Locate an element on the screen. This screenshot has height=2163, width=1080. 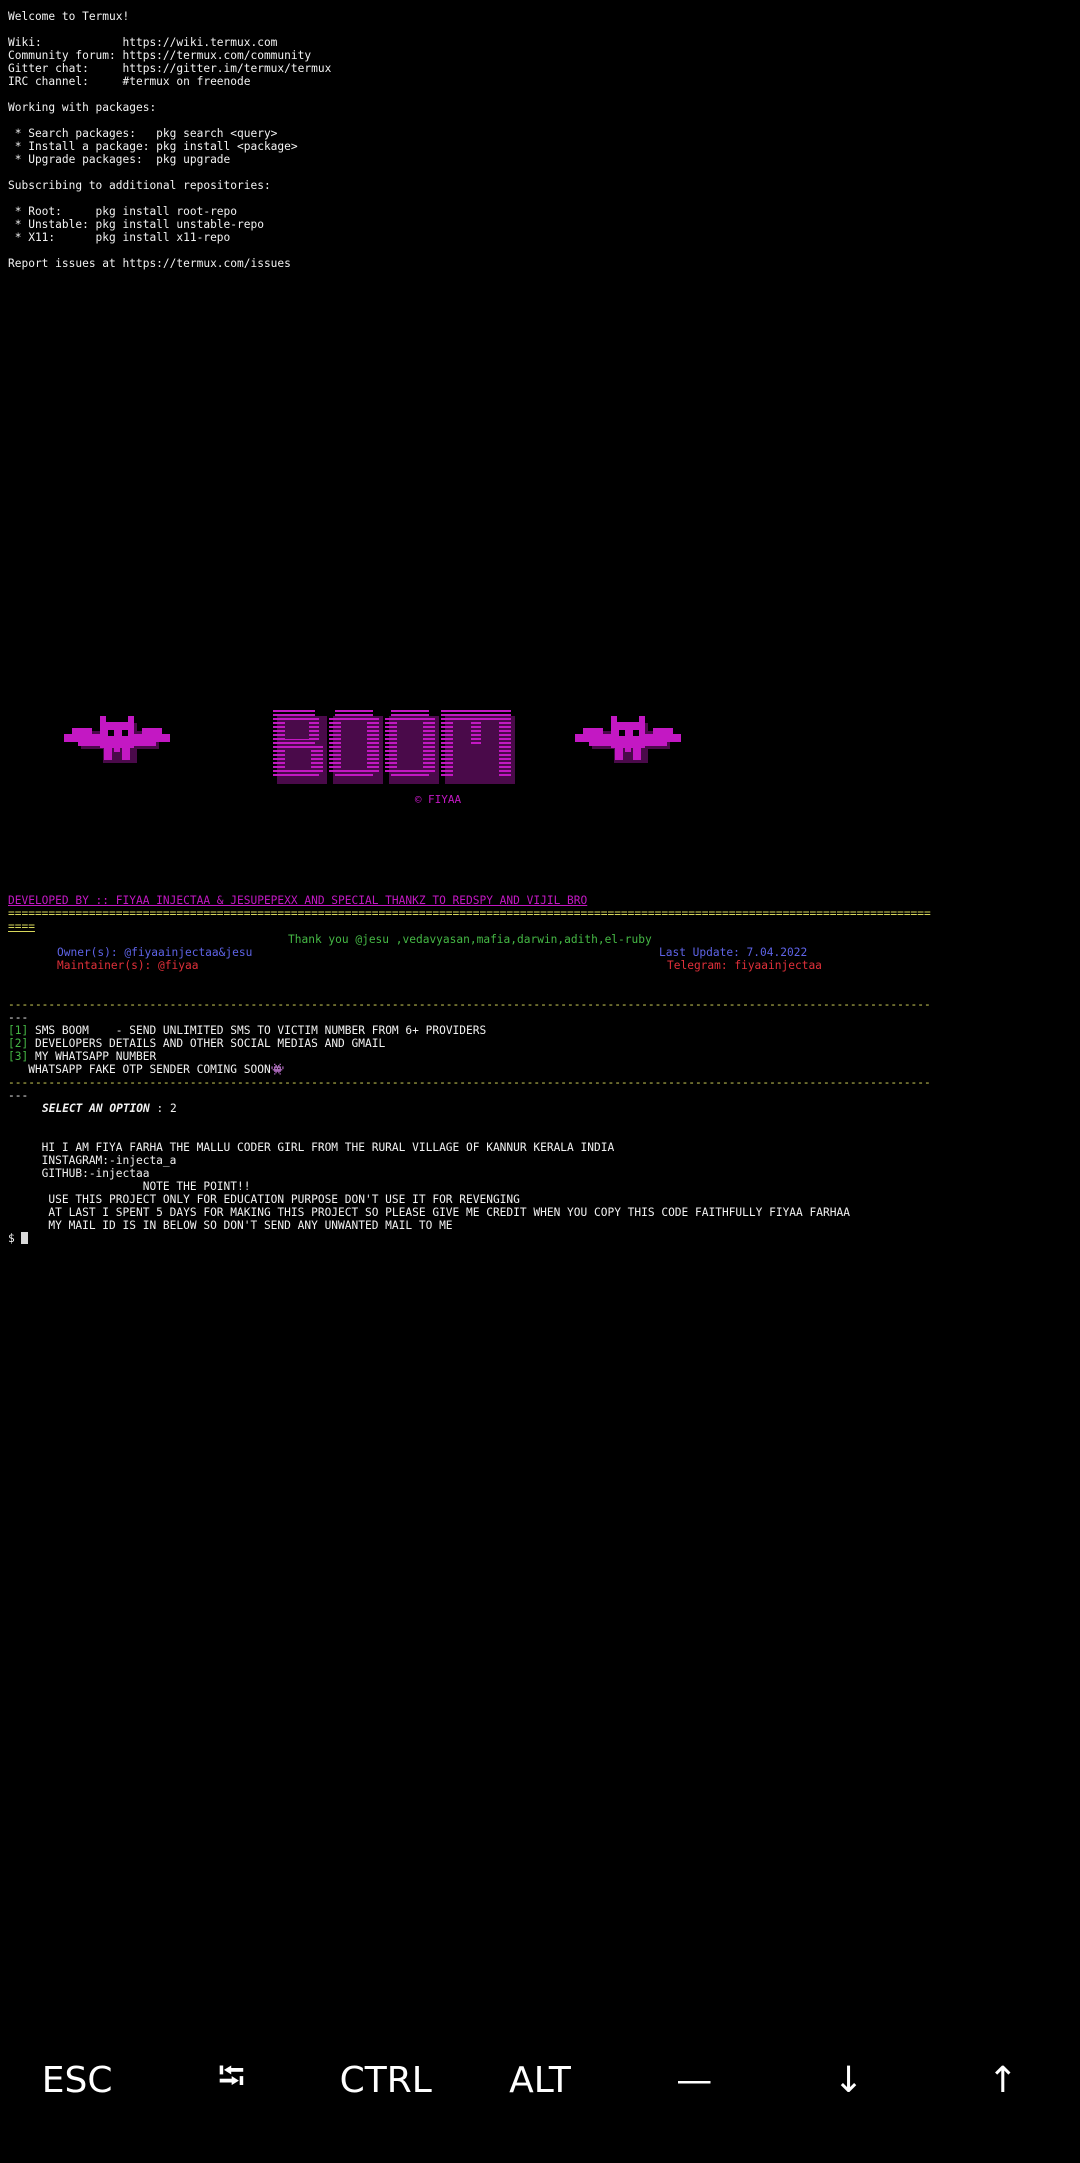
unstable-repo-line: * Unstable: pkg install unstable-repo is located at coordinates (136, 224).